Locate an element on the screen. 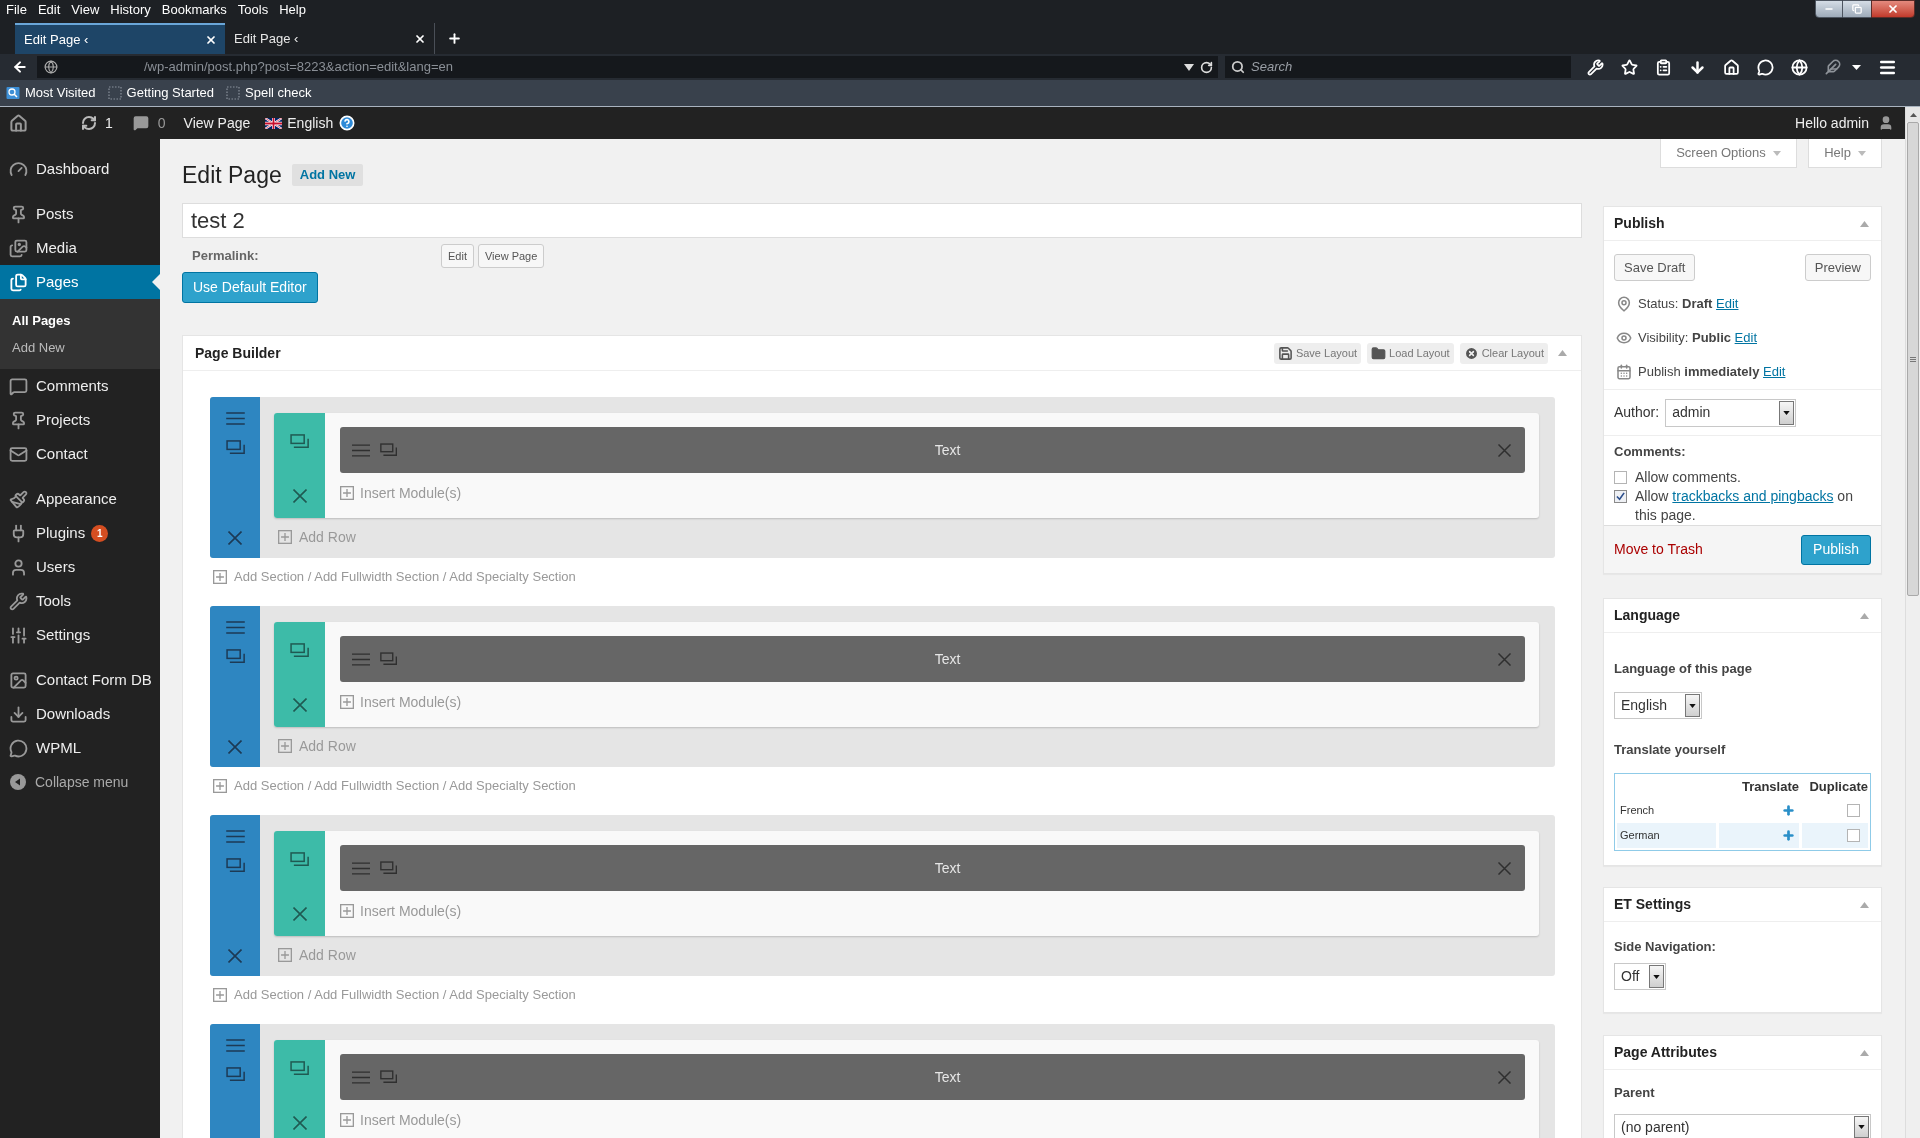 Image resolution: width=1920 pixels, height=1138 pixels. layout-button: Load Layout is located at coordinates (1410, 353).